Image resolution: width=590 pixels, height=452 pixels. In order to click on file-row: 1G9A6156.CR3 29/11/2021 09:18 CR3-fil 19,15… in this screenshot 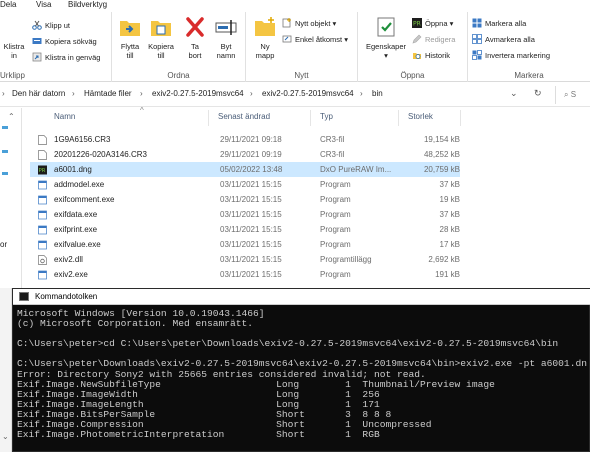, I will do `click(245, 139)`.